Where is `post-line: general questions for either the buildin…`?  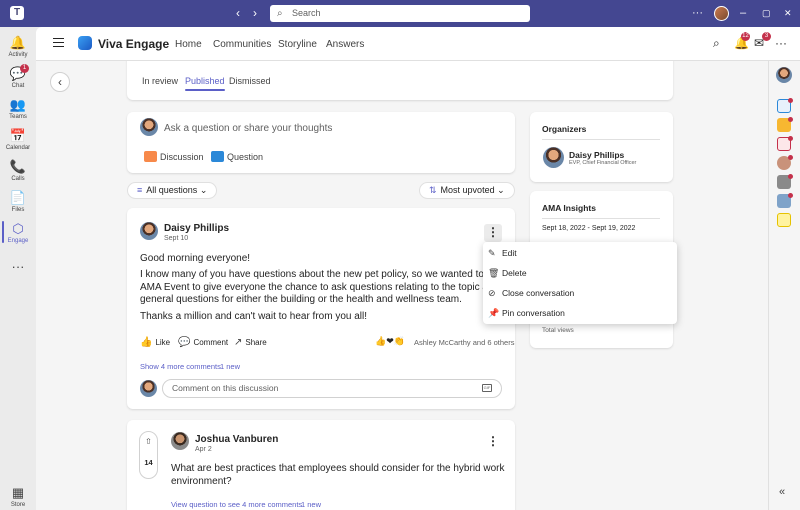 post-line: general questions for either the buildin… is located at coordinates (301, 299).